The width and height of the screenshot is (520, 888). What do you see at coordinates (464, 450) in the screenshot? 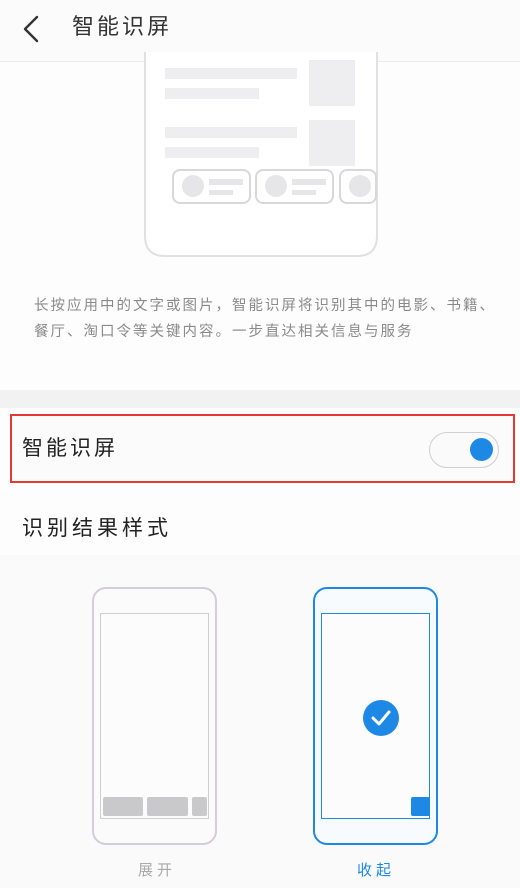
I see `smart-screen-switch` at bounding box center [464, 450].